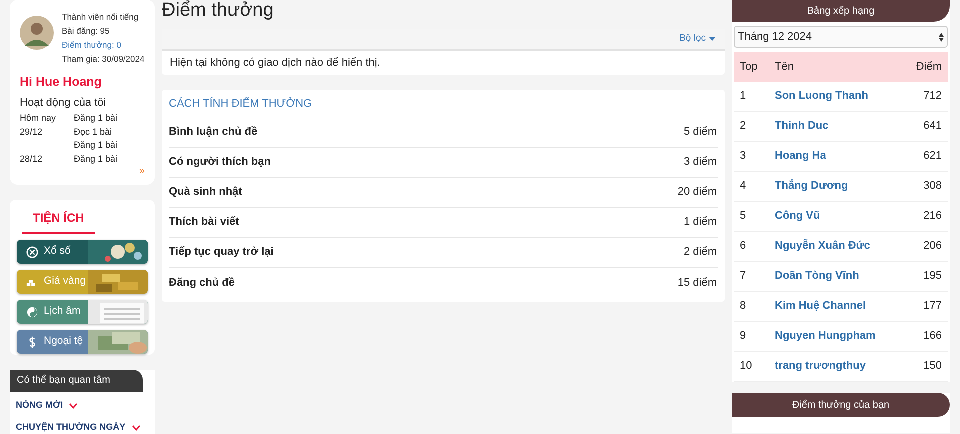 The height and width of the screenshot is (434, 960). I want to click on month-select: Tháng 12 2024, so click(841, 37).